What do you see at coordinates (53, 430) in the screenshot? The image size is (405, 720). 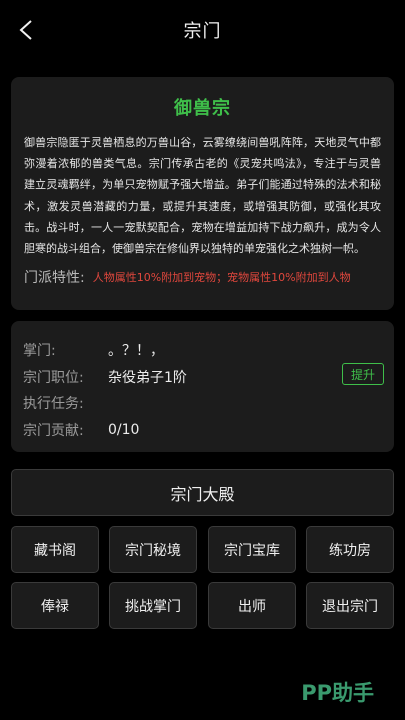 I see `contribution-label: 宗门贡献:` at bounding box center [53, 430].